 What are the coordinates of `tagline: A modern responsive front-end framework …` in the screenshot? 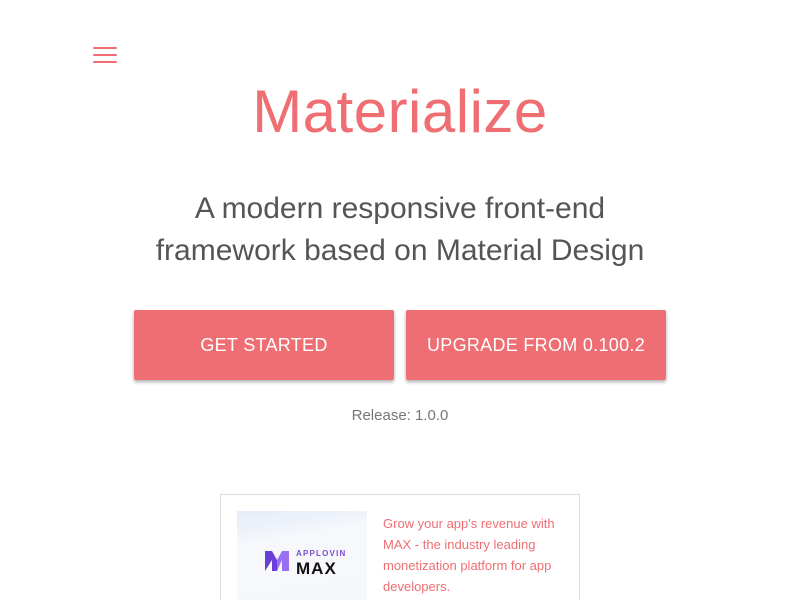 It's located at (400, 230).